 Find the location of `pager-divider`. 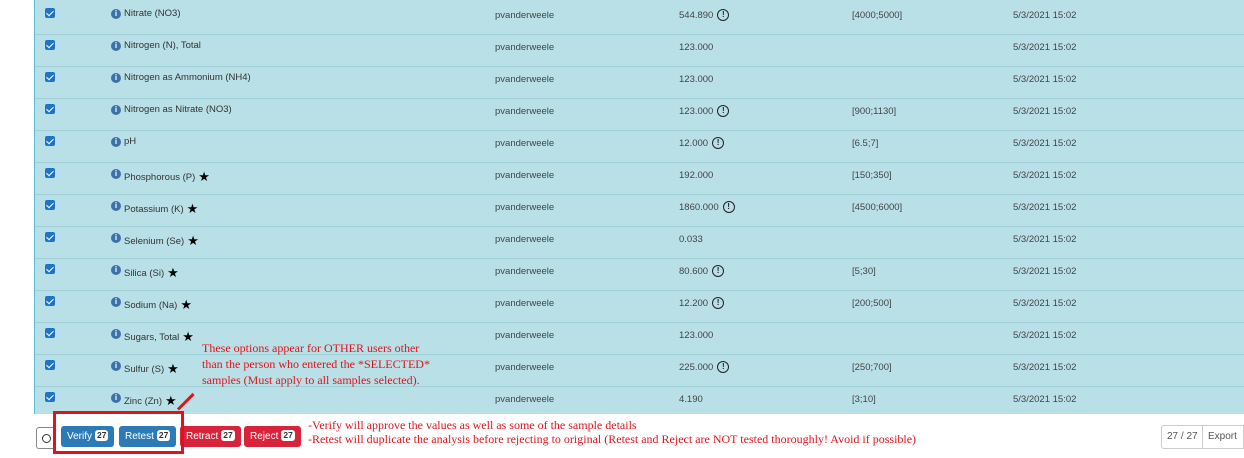

pager-divider is located at coordinates (1202, 437).